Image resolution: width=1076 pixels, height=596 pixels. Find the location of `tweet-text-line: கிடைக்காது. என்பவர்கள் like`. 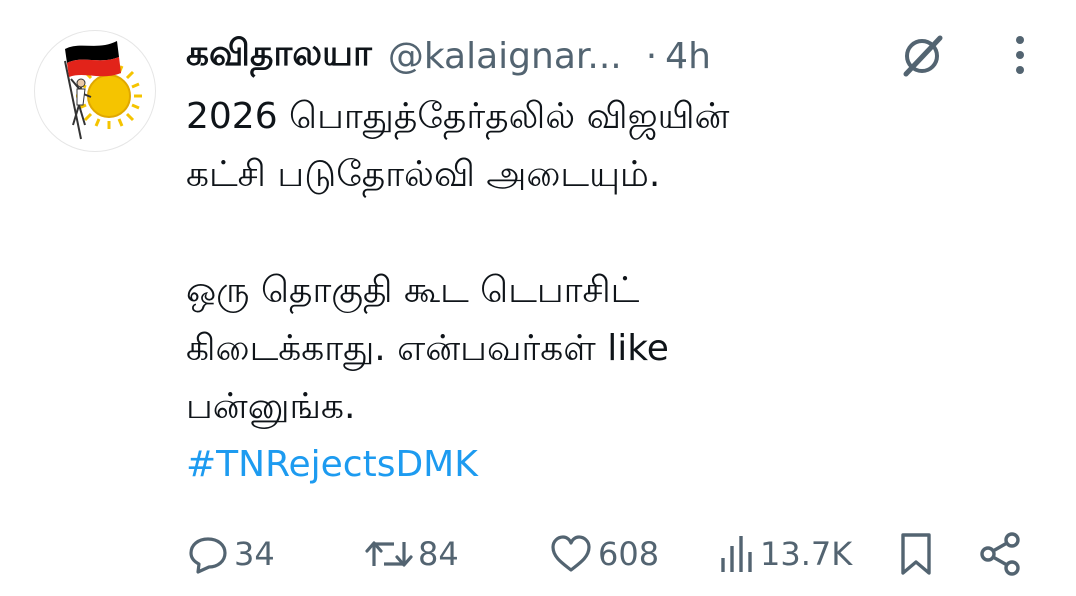

tweet-text-line: கிடைக்காது. என்பவர்கள் like is located at coordinates (427, 348).